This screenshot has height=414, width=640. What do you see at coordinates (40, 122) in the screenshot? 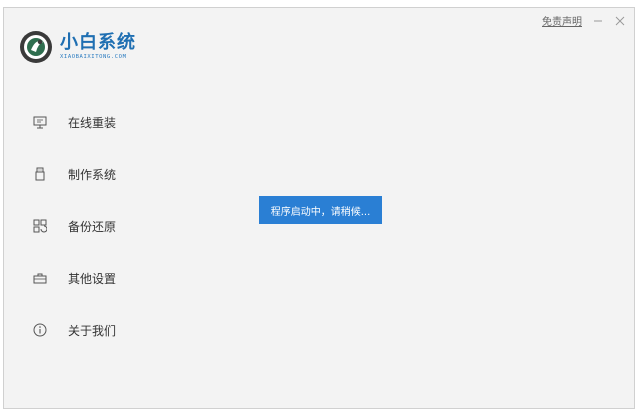
I see `monitor-icon` at bounding box center [40, 122].